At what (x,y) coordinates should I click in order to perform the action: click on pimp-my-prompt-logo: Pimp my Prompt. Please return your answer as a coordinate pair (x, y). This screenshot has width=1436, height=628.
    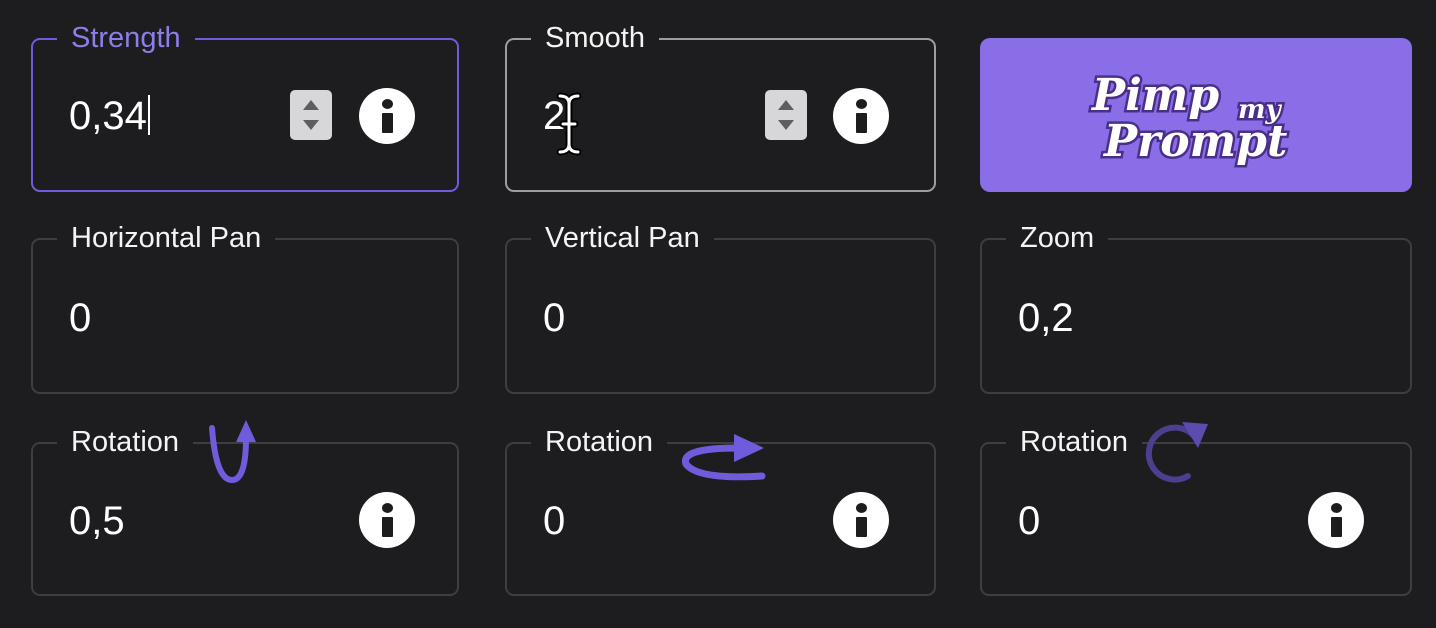
    Looking at the image, I should click on (1189, 119).